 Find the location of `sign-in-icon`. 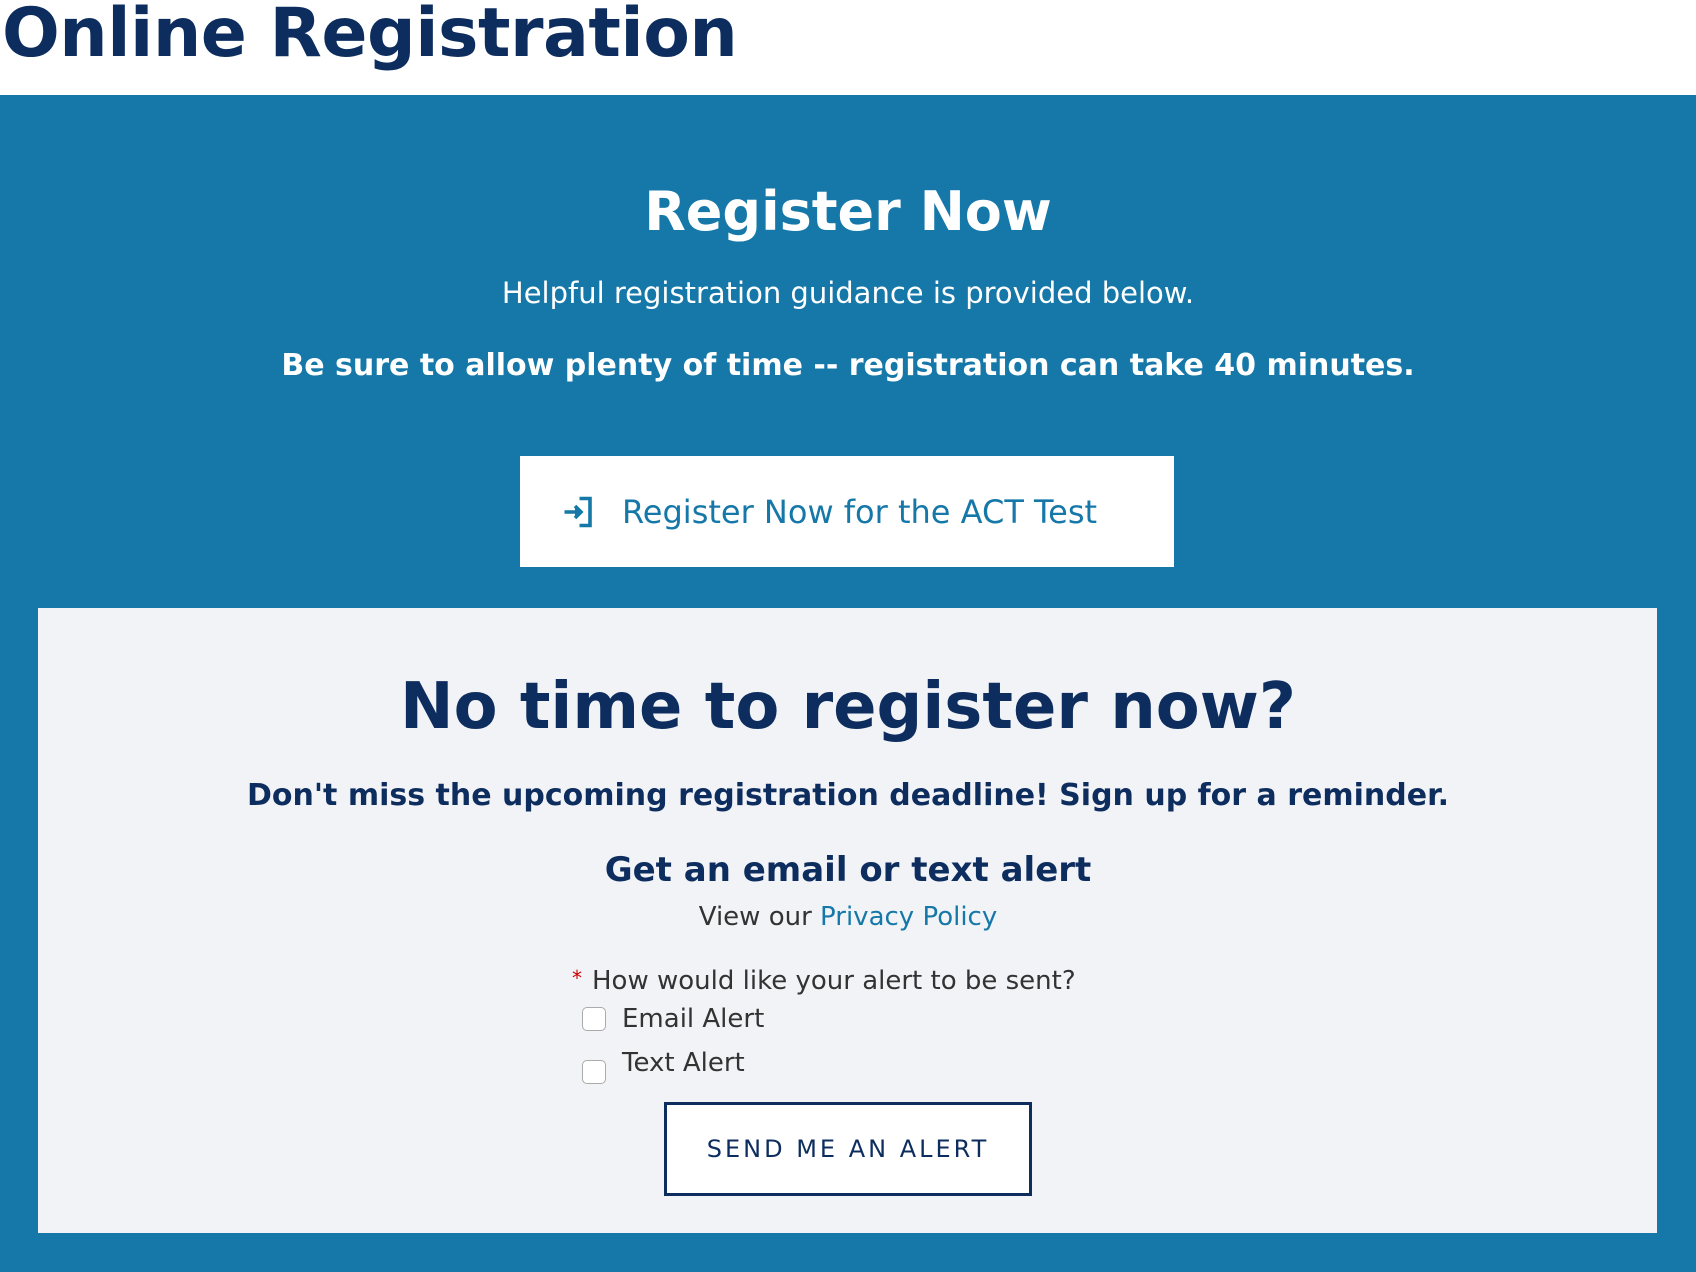

sign-in-icon is located at coordinates (578, 511).